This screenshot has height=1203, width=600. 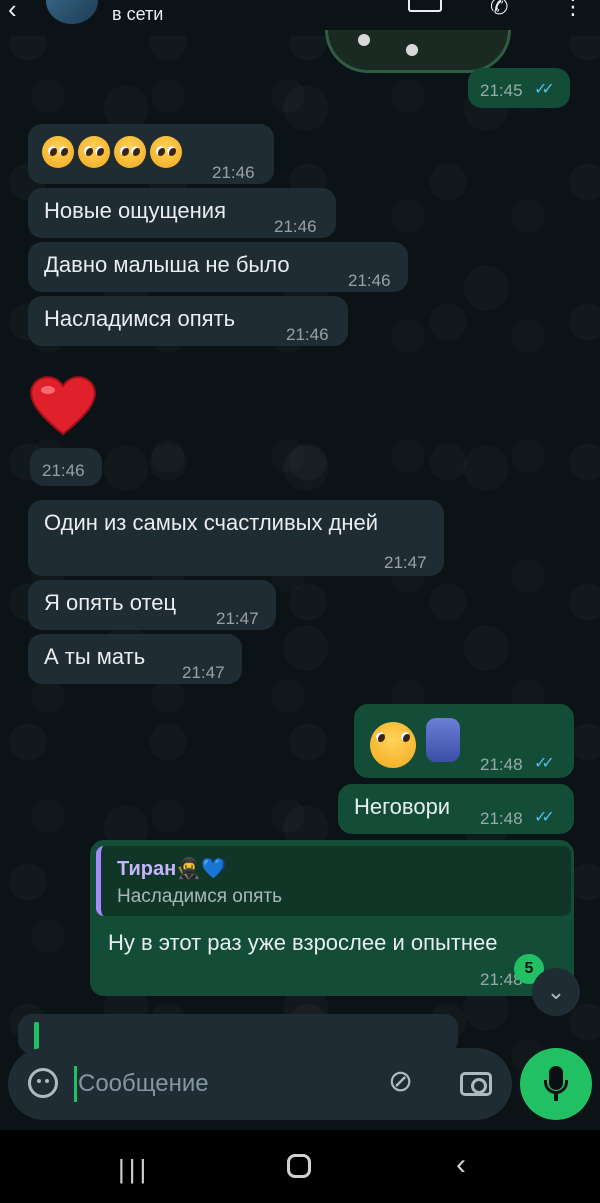 What do you see at coordinates (464, 741) in the screenshot?
I see `outgoing-message: 21:48 ✓✓` at bounding box center [464, 741].